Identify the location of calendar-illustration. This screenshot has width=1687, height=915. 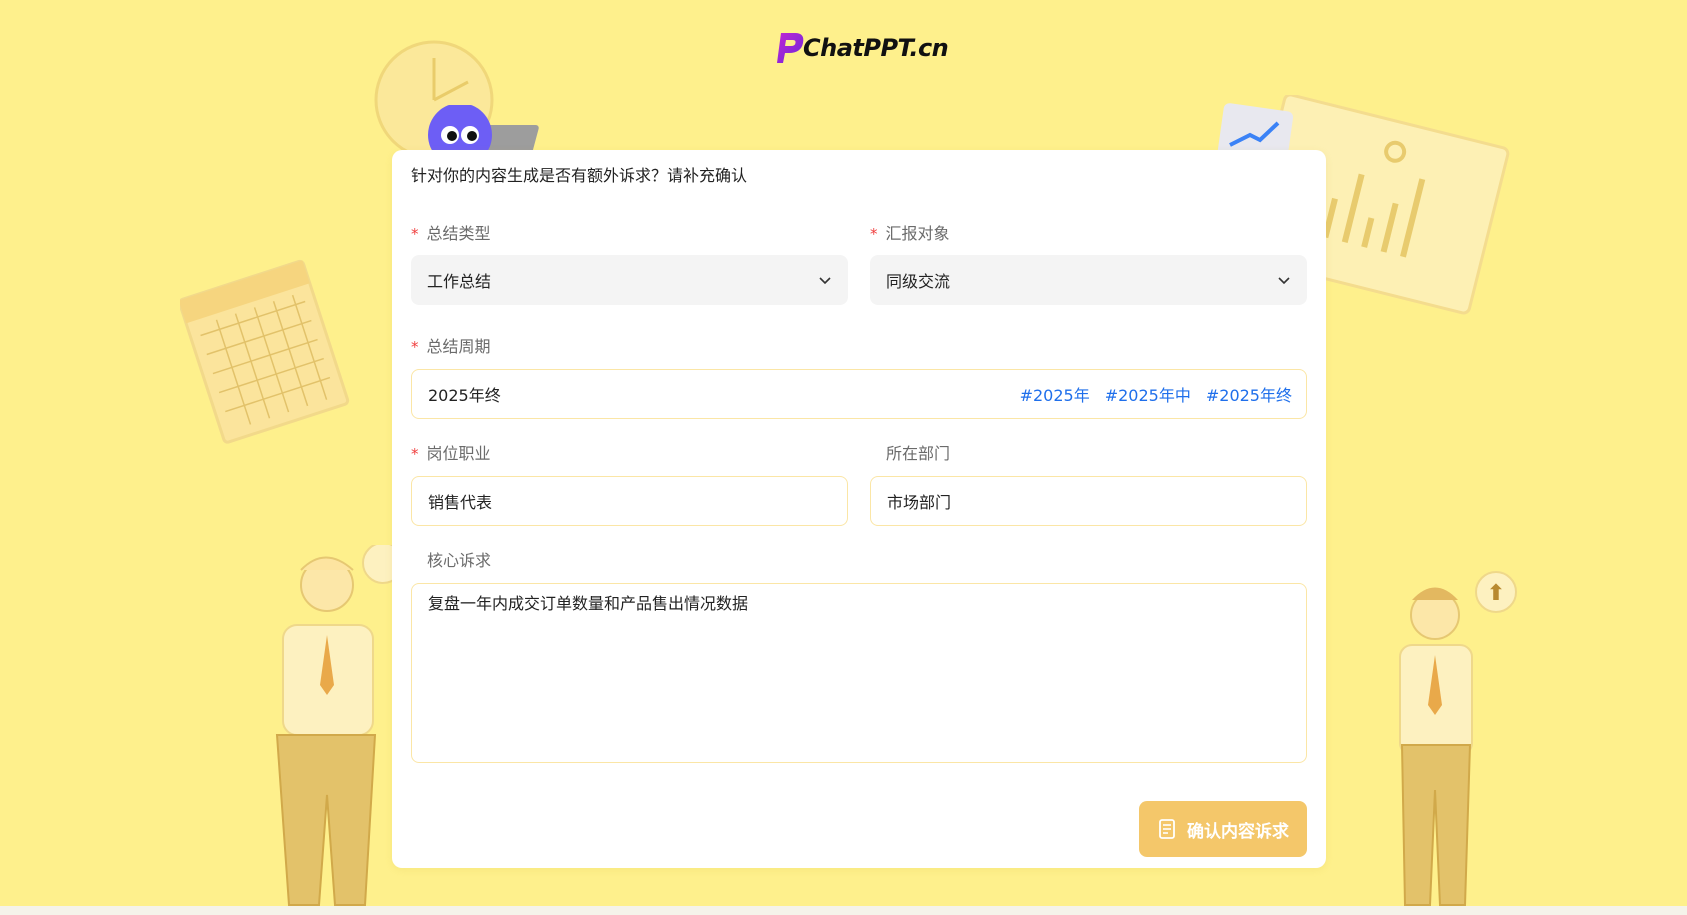
(265, 351).